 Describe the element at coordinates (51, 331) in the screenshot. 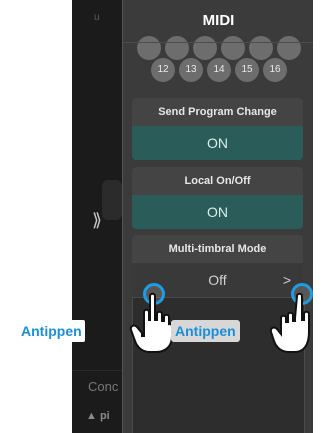

I see `tap-label-1: Antippen` at that location.